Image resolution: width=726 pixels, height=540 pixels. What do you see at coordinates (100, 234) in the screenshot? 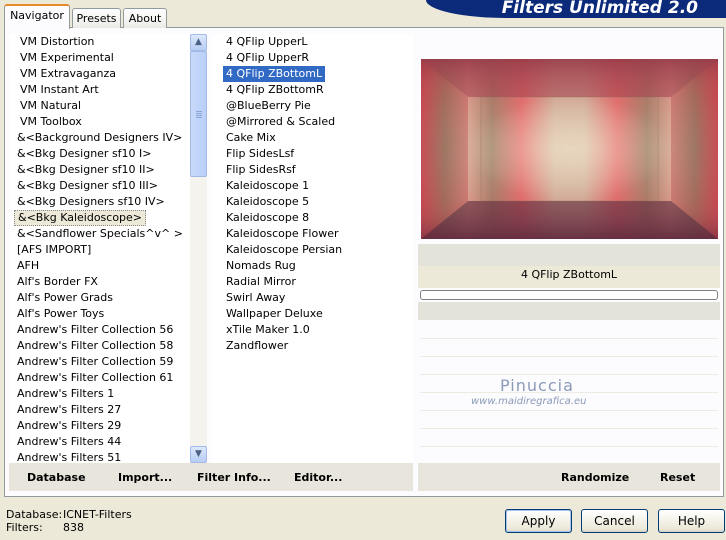
I see `category-item: &<Sandflower Specials^v^ >` at bounding box center [100, 234].